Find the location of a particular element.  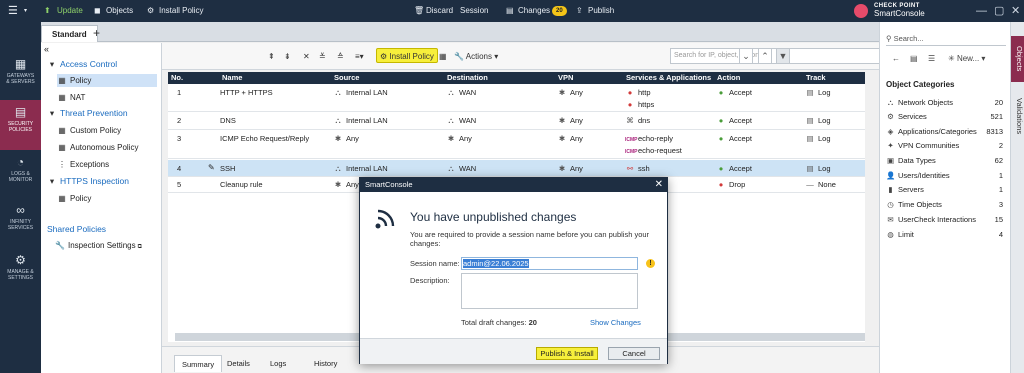

install-policy-button: Install Policy is located at coordinates (181, 11).